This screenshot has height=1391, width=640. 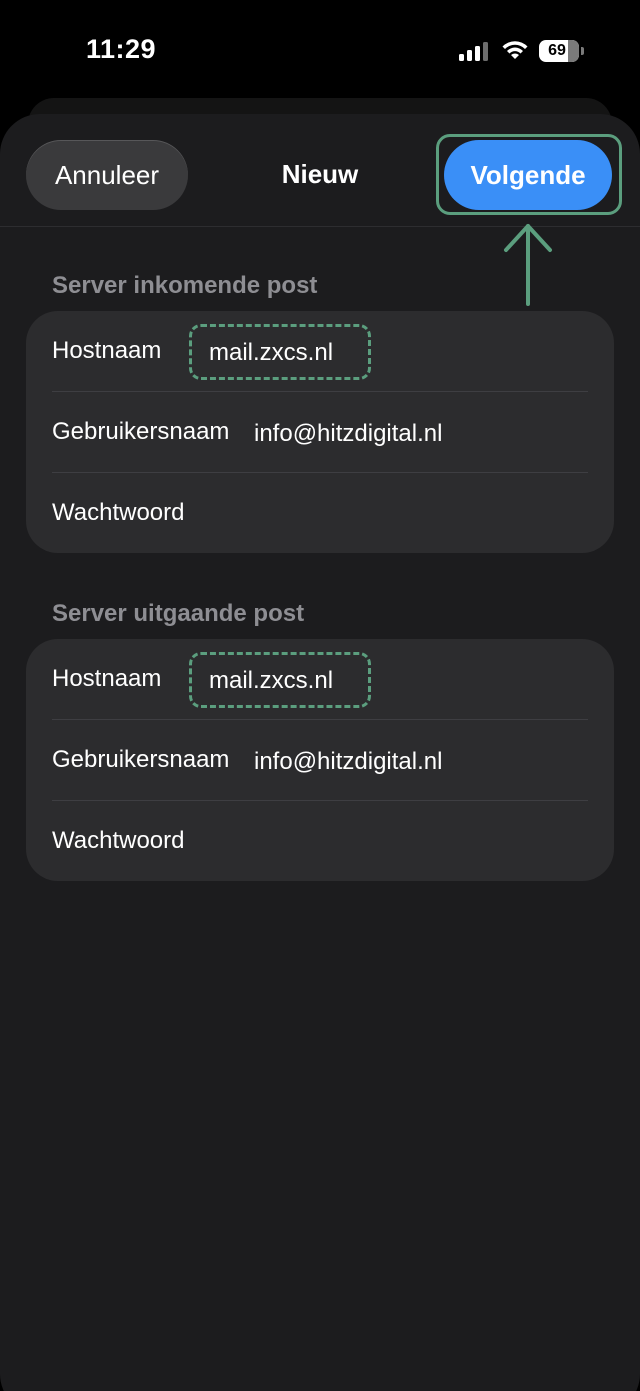 I want to click on wifi-icon, so click(x=515, y=50).